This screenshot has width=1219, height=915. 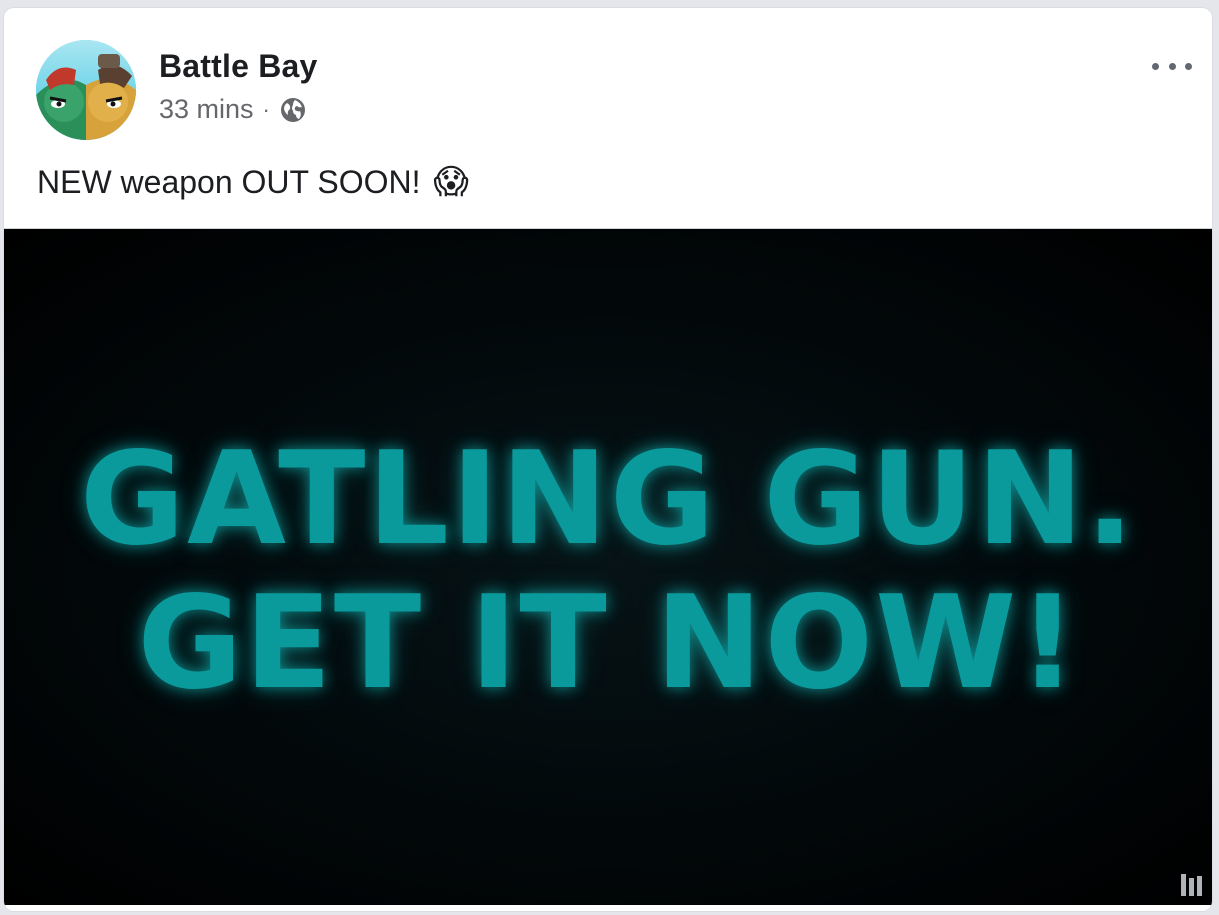 I want to click on globe-icon, so click(x=293, y=110).